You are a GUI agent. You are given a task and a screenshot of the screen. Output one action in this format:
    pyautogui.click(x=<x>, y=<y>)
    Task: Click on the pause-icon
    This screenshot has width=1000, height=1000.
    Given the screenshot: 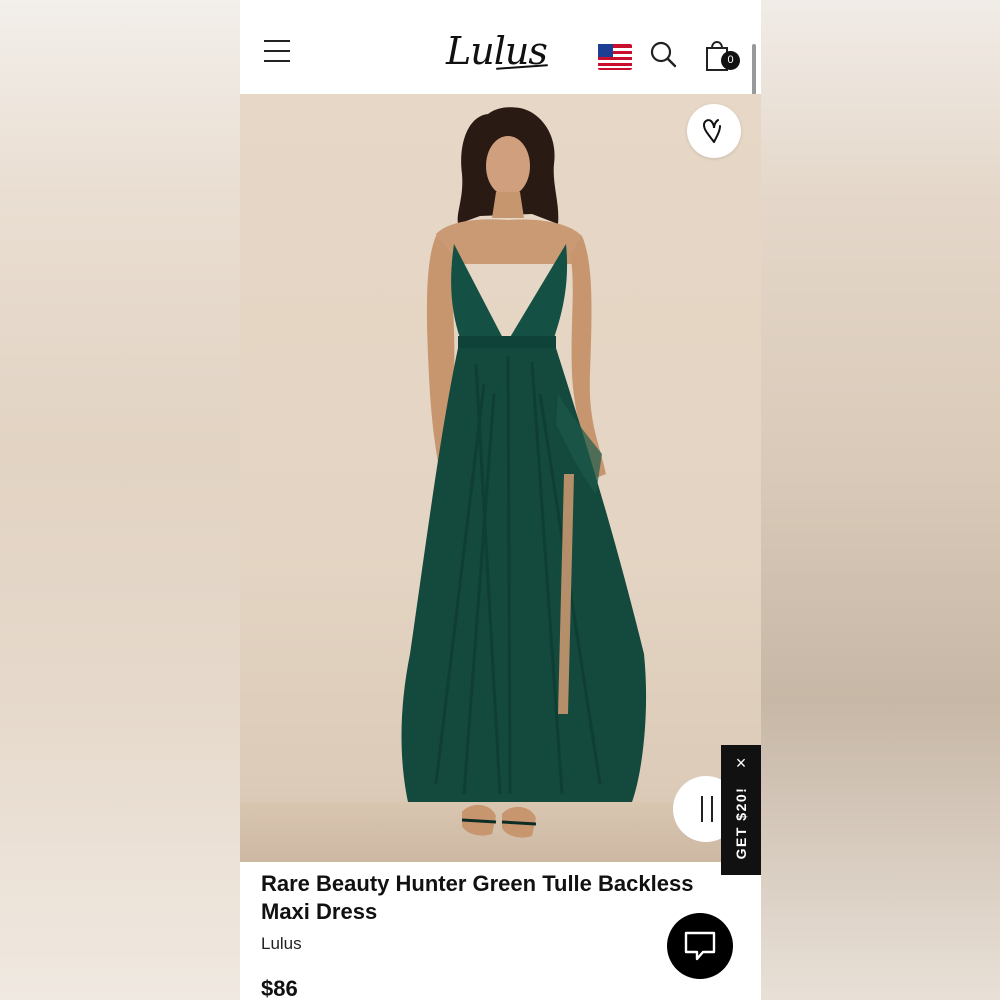 What is the action you would take?
    pyautogui.click(x=702, y=809)
    